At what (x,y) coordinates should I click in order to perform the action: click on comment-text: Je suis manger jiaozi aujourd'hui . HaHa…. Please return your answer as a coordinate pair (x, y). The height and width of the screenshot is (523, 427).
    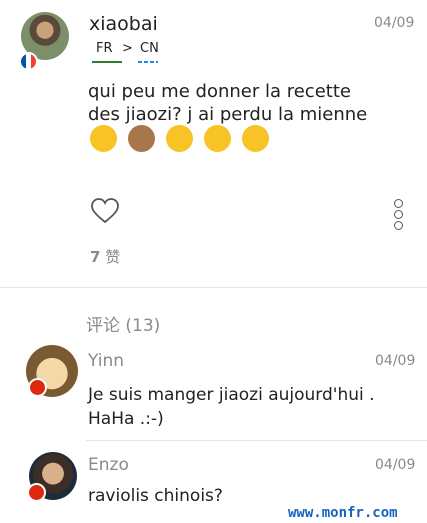
    Looking at the image, I should click on (231, 407).